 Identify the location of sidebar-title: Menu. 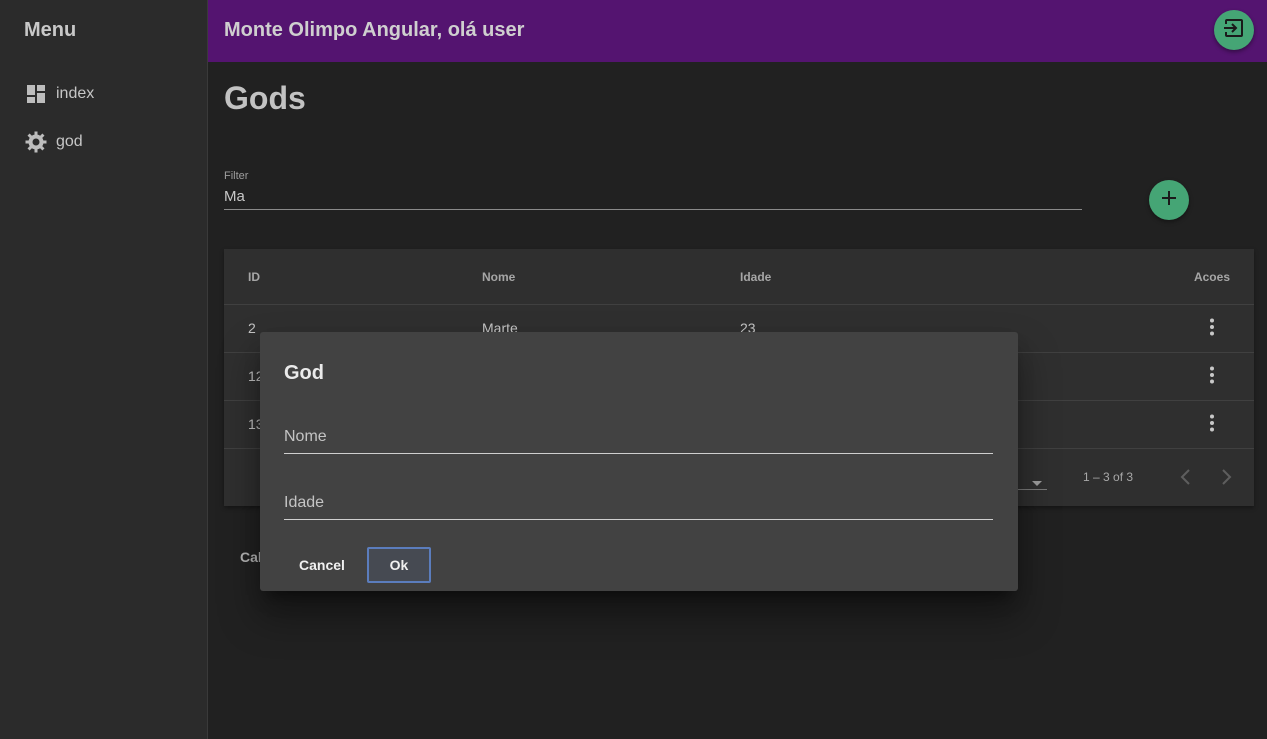
(50, 30).